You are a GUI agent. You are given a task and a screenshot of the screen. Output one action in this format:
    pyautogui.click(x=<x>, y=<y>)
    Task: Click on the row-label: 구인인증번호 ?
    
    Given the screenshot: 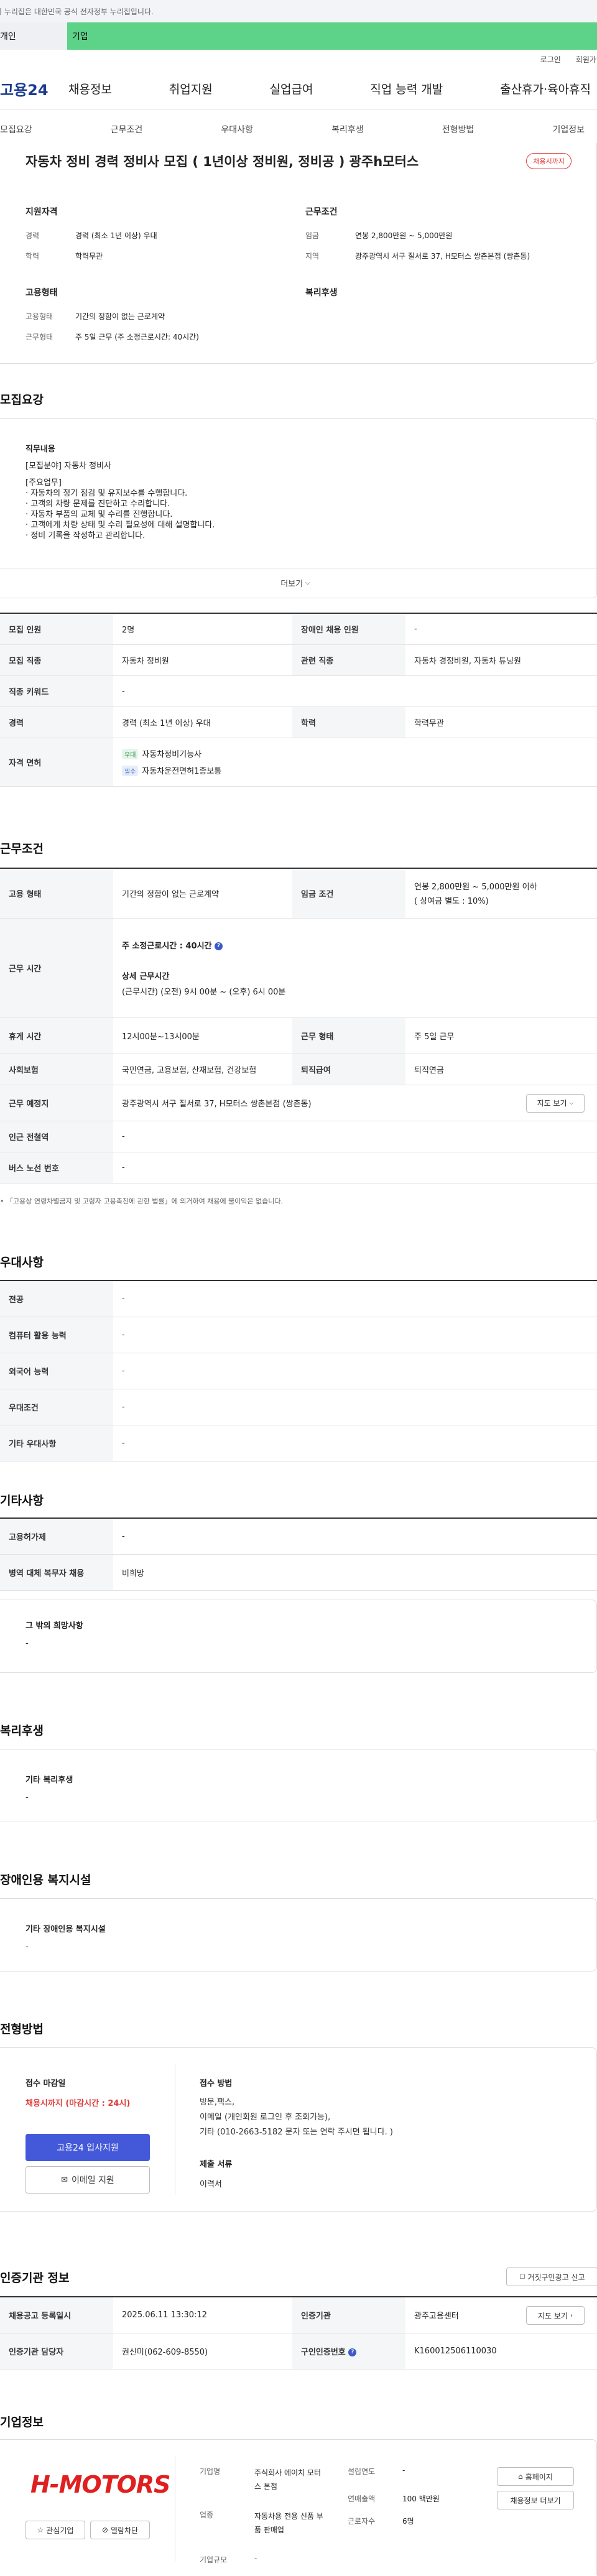 What is the action you would take?
    pyautogui.click(x=348, y=2352)
    